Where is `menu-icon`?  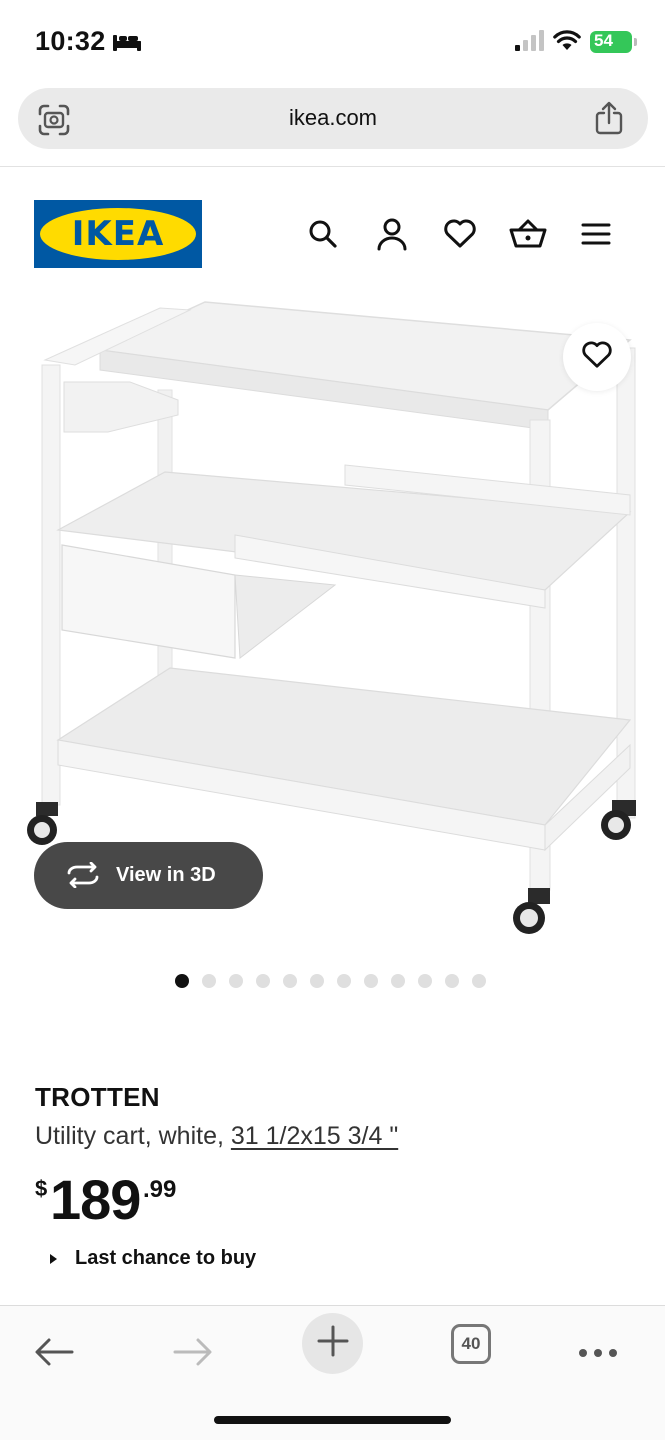
menu-icon is located at coordinates (596, 234).